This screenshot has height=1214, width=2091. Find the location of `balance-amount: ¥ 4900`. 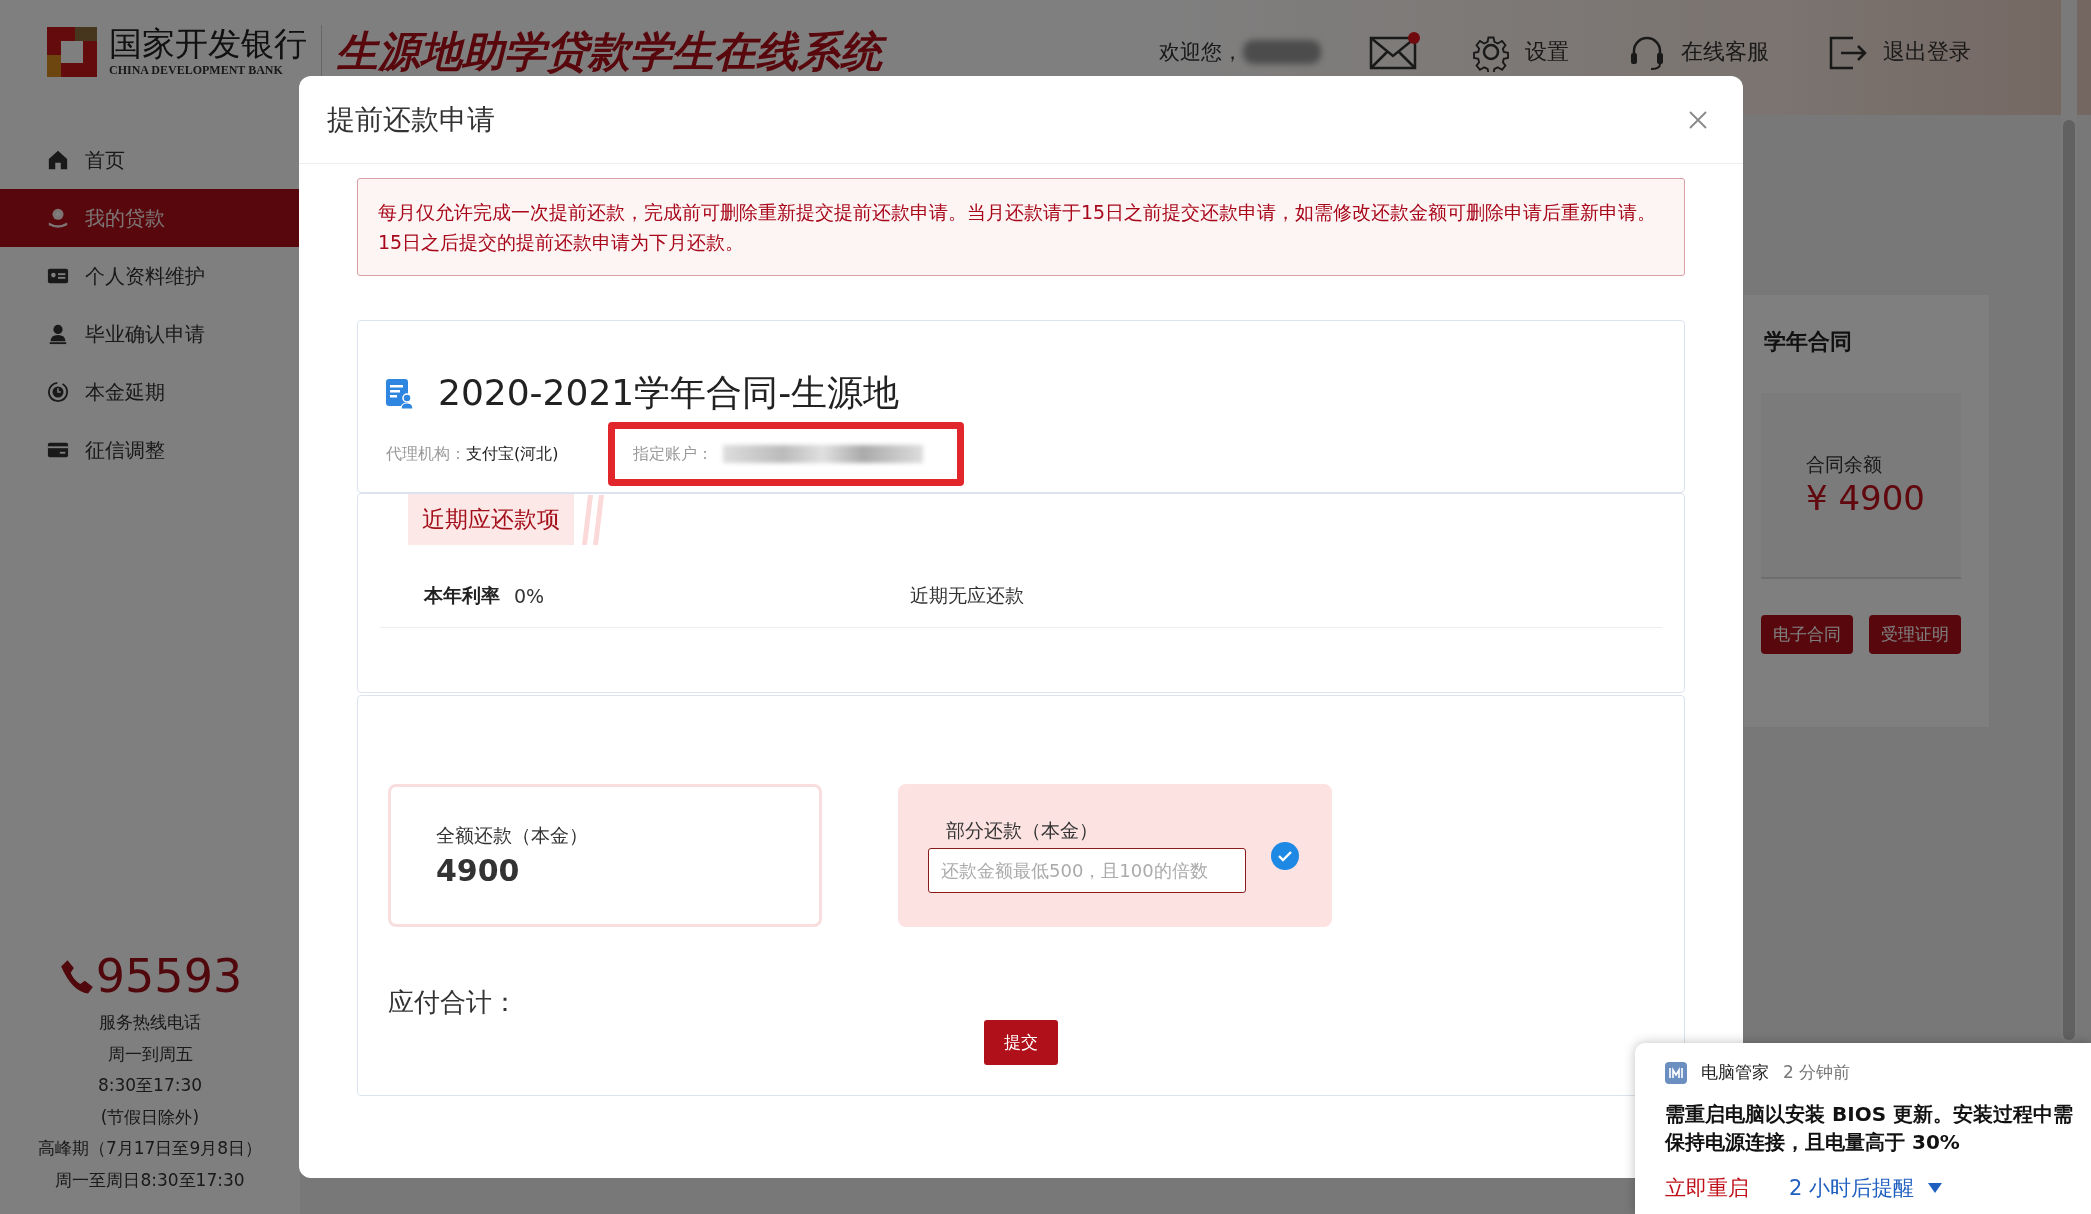

balance-amount: ¥ 4900 is located at coordinates (1866, 498).